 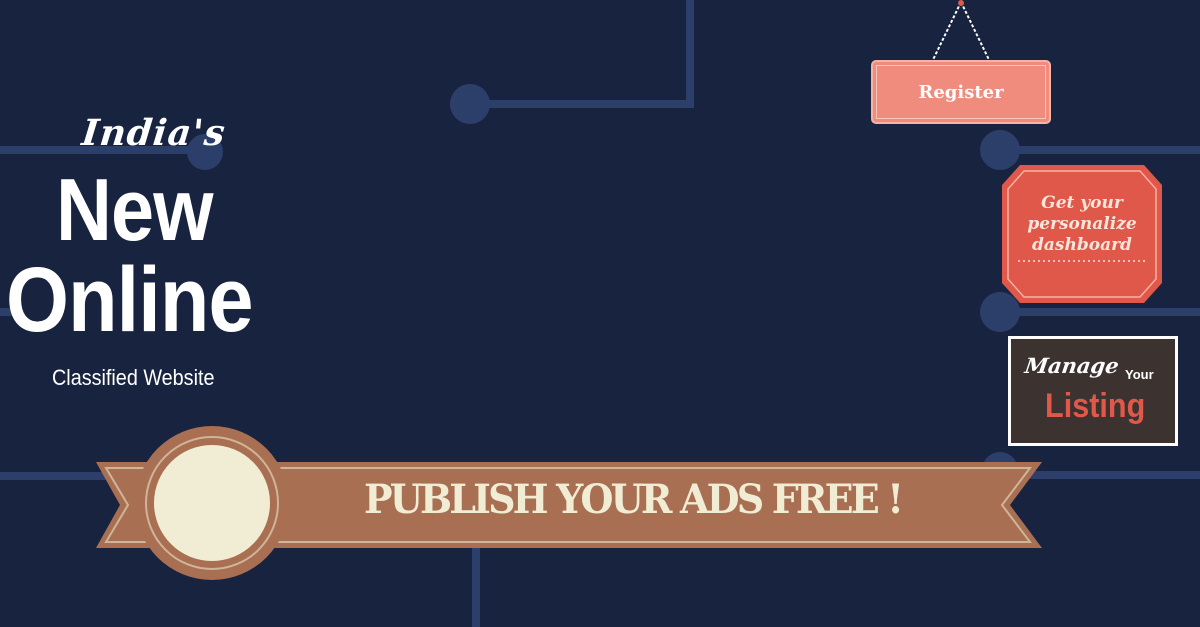 What do you see at coordinates (153, 133) in the screenshot?
I see `headline-indias: India's` at bounding box center [153, 133].